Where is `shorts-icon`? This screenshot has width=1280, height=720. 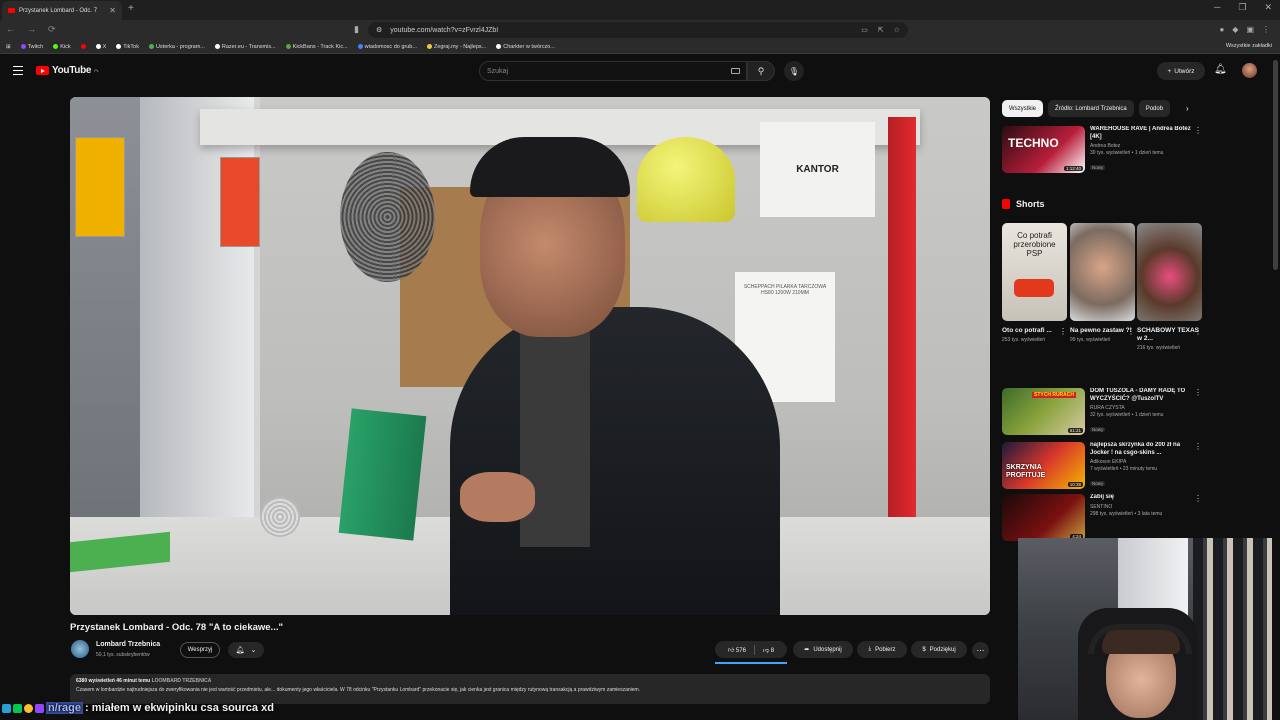
shorts-icon is located at coordinates (1006, 204).